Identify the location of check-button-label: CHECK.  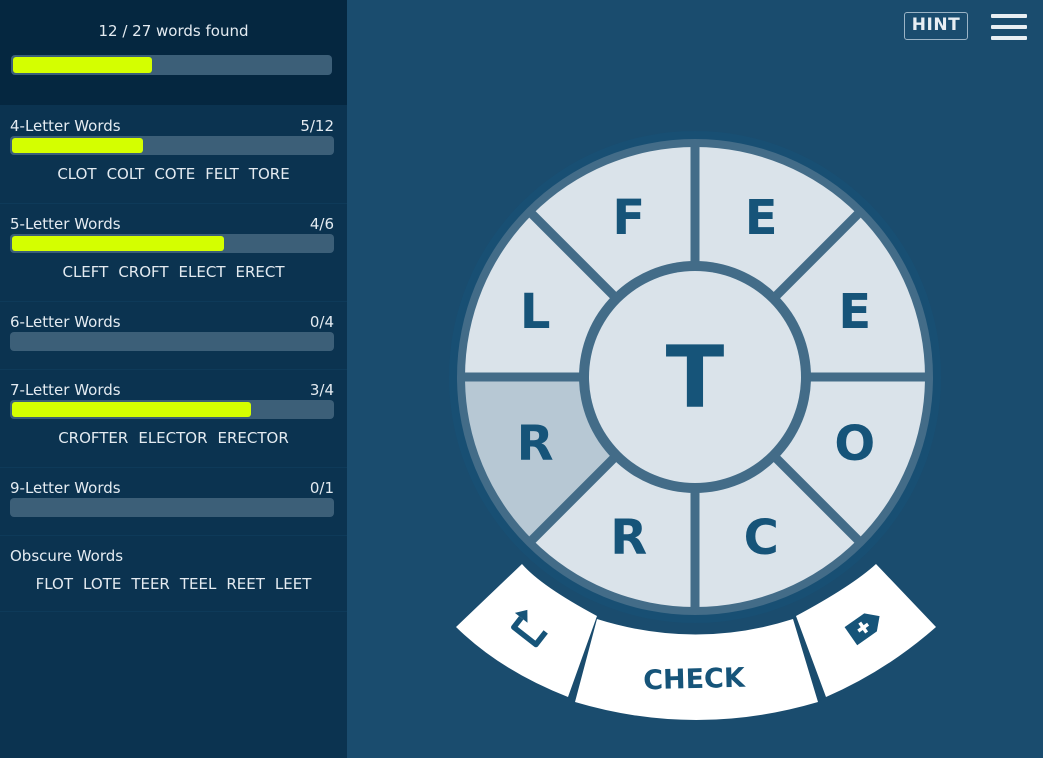
(694, 680).